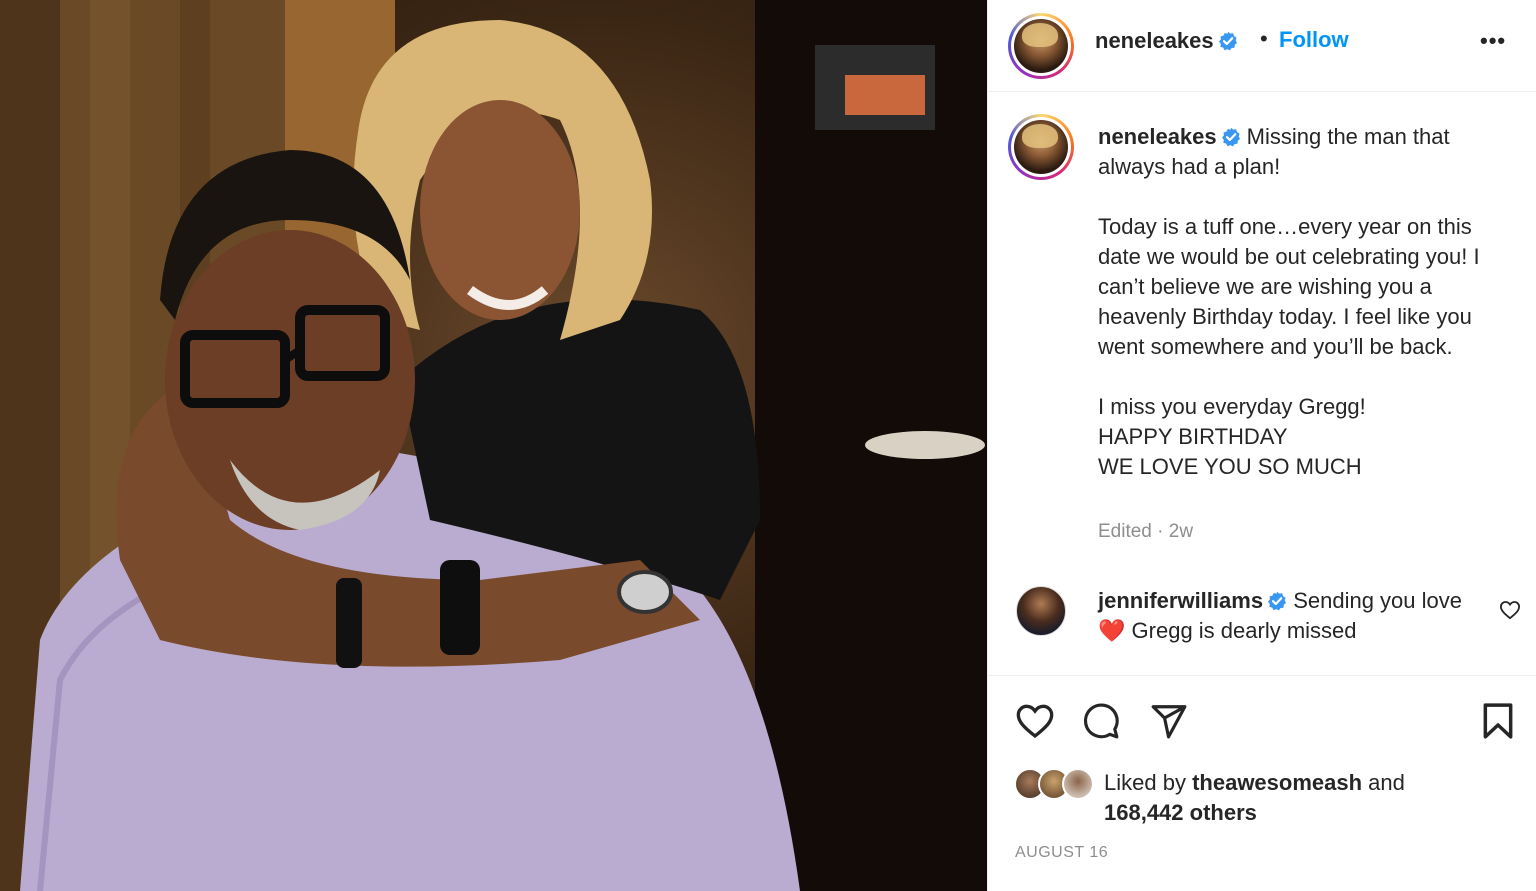  I want to click on comment-like-icon, so click(1510, 610).